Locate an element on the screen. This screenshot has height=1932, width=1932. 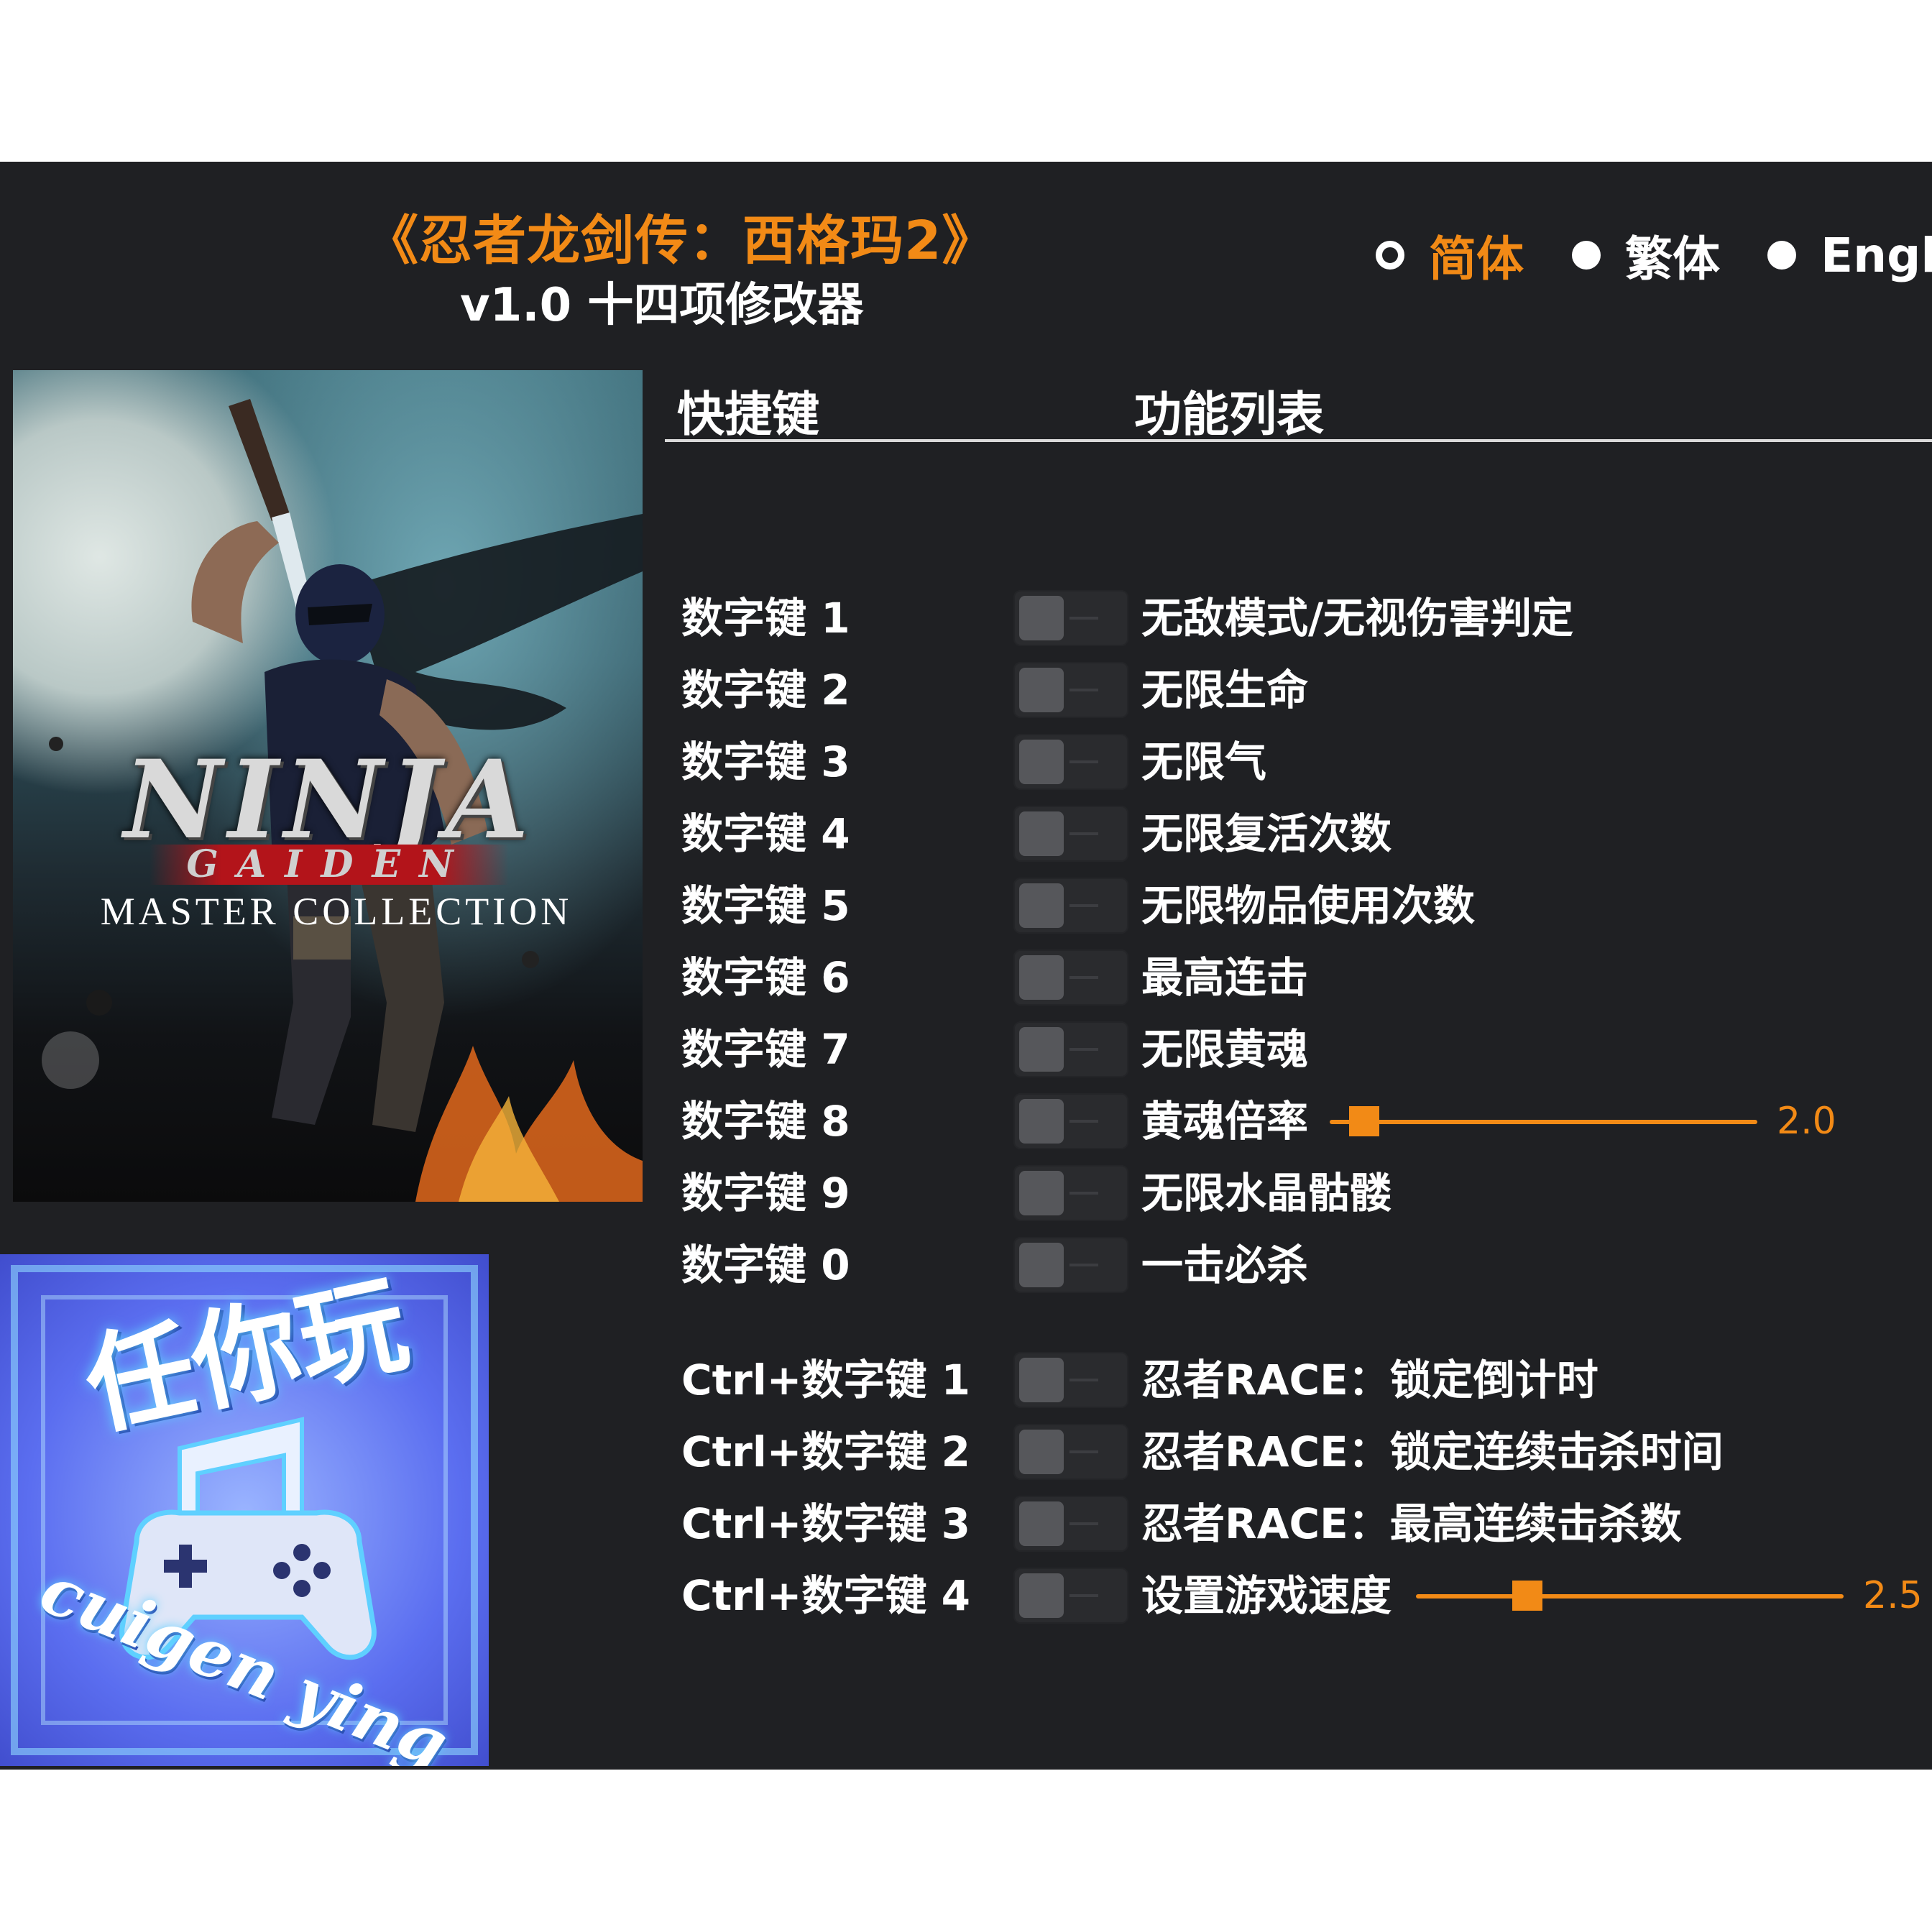
app-subtitle: v1.0 十四项修改器 is located at coordinates (662, 305).